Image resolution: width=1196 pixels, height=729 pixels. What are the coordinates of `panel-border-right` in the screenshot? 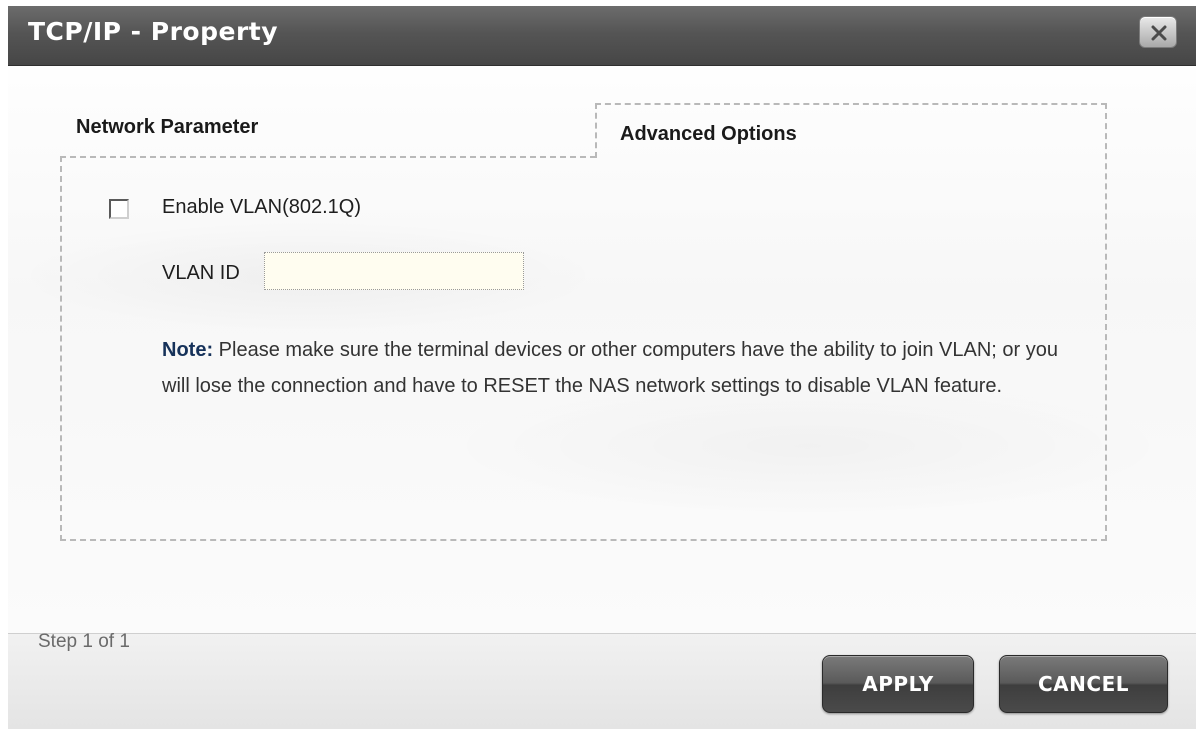 It's located at (1106, 322).